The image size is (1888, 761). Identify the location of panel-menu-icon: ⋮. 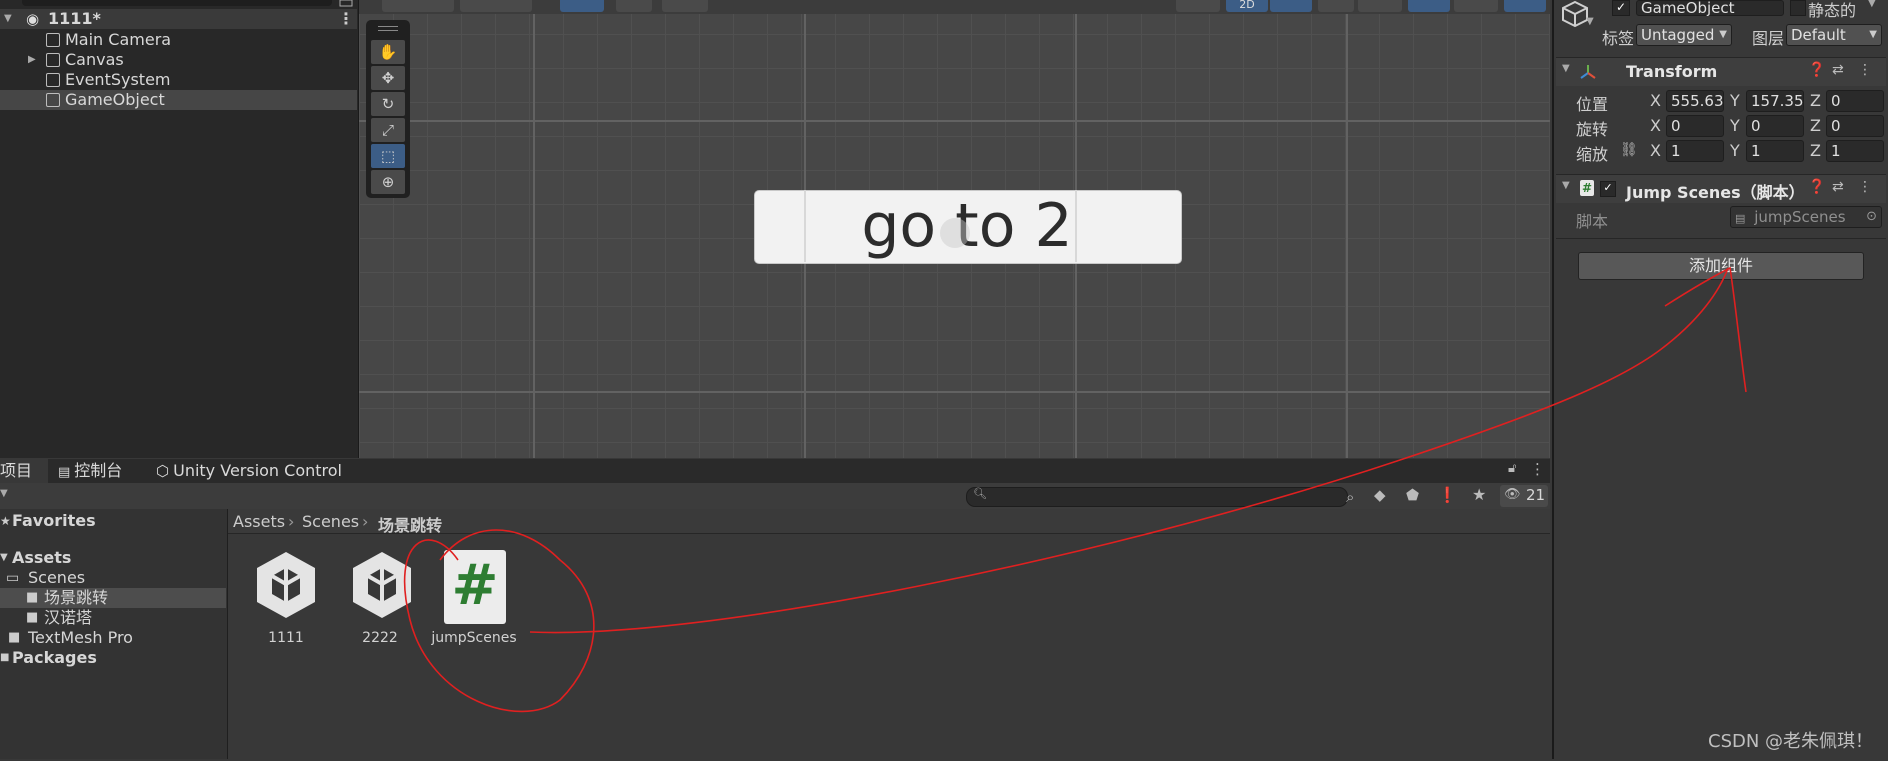
(1537, 469).